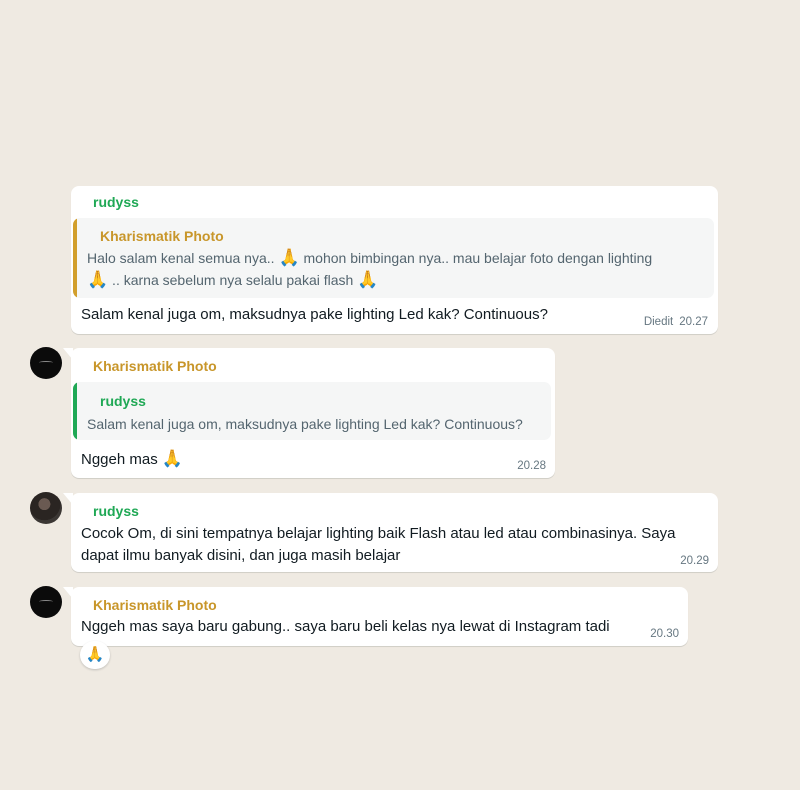 The image size is (800, 790). I want to click on avatar-rudyss, so click(46, 508).